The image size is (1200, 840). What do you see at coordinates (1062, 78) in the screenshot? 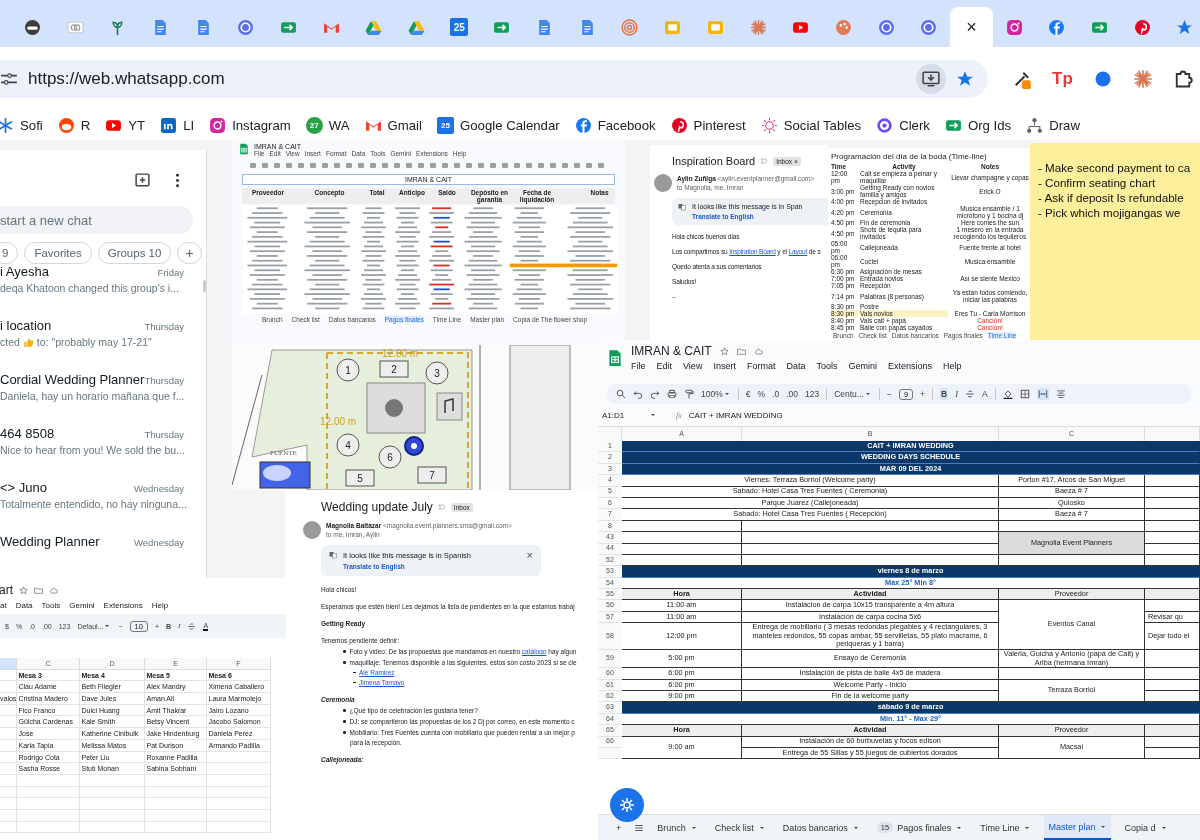
I see `extension-button: Tp` at bounding box center [1062, 78].